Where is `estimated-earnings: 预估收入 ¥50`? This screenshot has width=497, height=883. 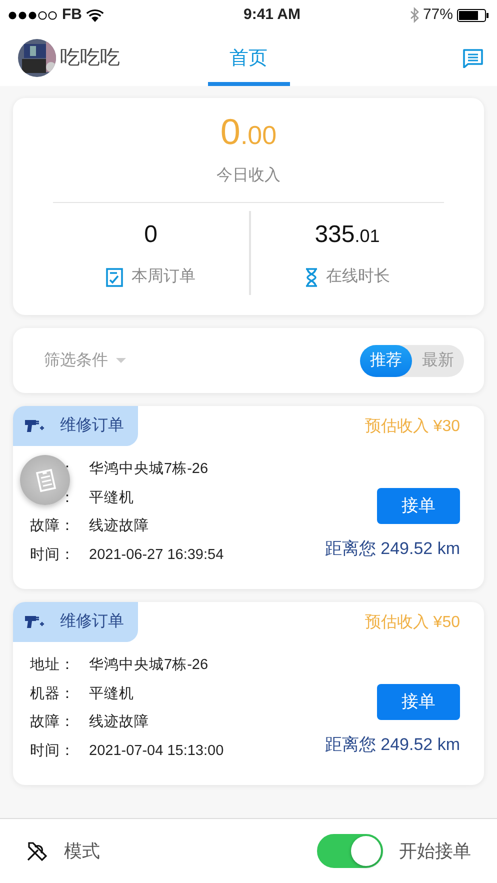
estimated-earnings: 预估收入 ¥50 is located at coordinates (412, 622).